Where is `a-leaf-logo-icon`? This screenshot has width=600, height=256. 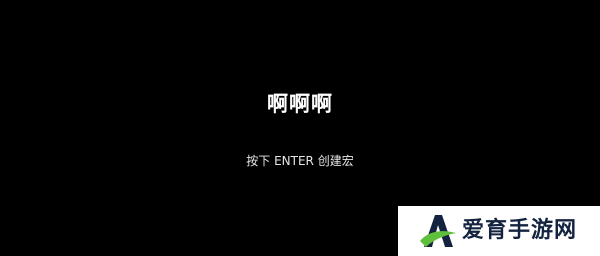
a-leaf-logo-icon is located at coordinates (438, 231).